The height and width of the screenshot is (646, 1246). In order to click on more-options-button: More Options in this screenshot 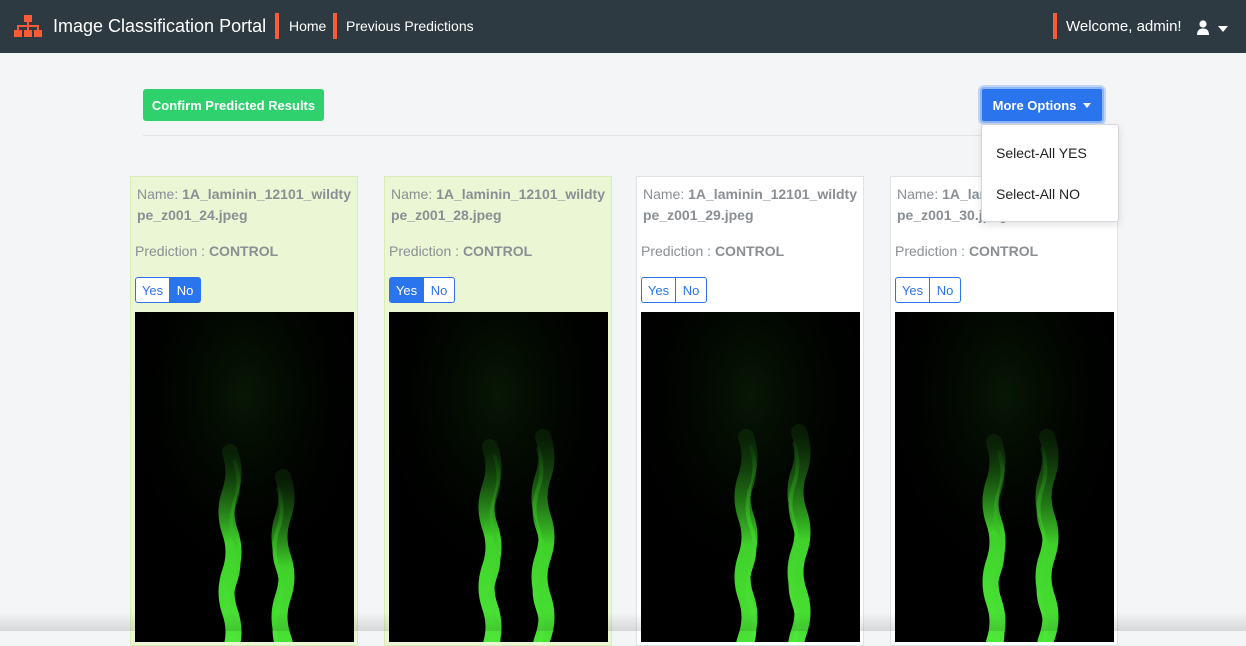, I will do `click(1042, 105)`.